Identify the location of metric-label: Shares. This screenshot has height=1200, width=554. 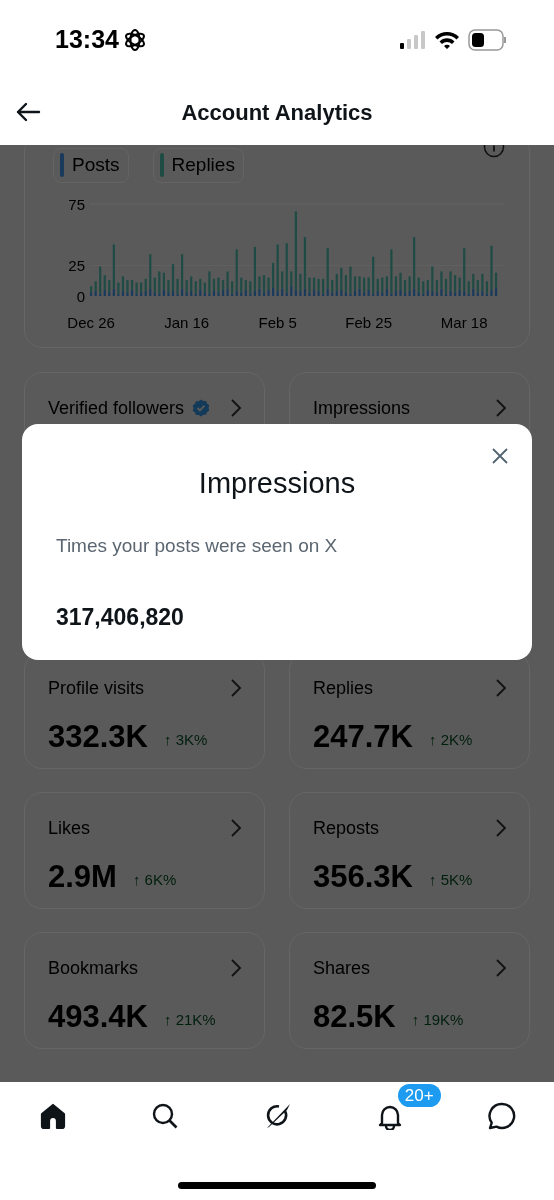
(342, 968).